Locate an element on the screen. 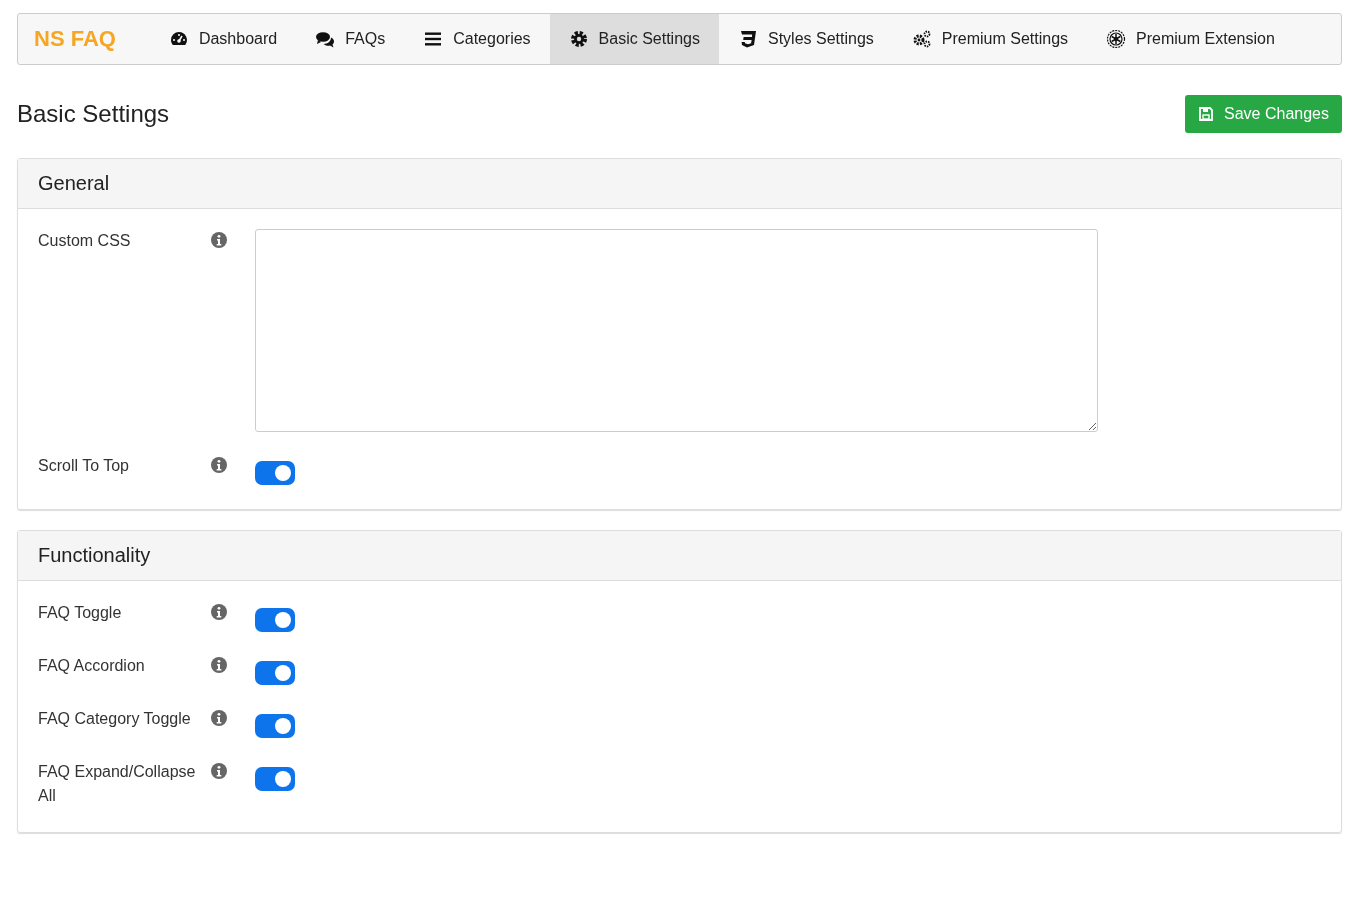 The width and height of the screenshot is (1357, 910). nav-tab: Premium Settings is located at coordinates (990, 39).